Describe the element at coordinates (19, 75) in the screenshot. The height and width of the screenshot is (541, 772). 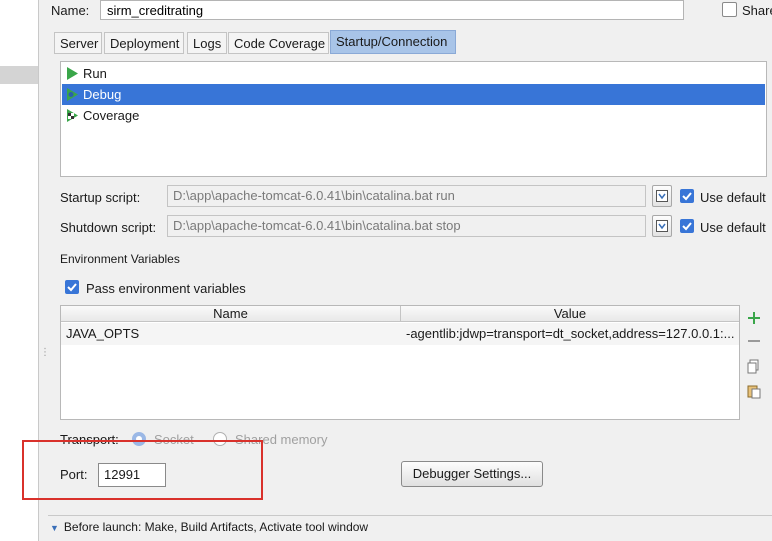
I see `configuration-tree-selected-item` at that location.